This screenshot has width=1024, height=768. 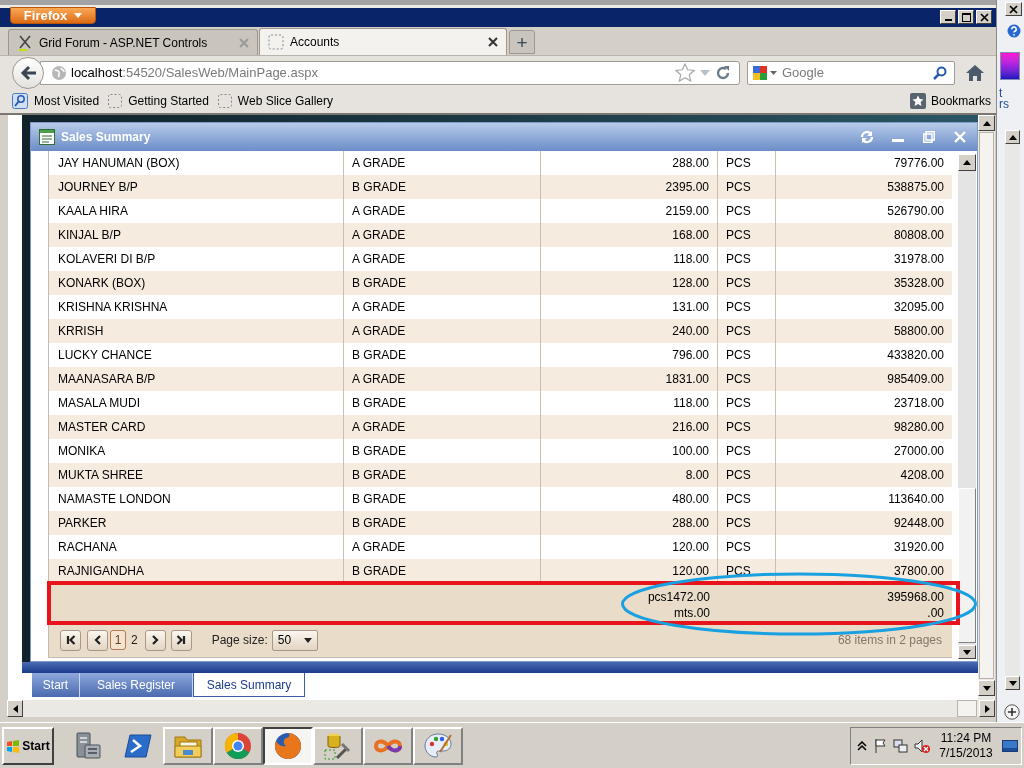 I want to click on scroll-right-button, so click(x=987, y=708).